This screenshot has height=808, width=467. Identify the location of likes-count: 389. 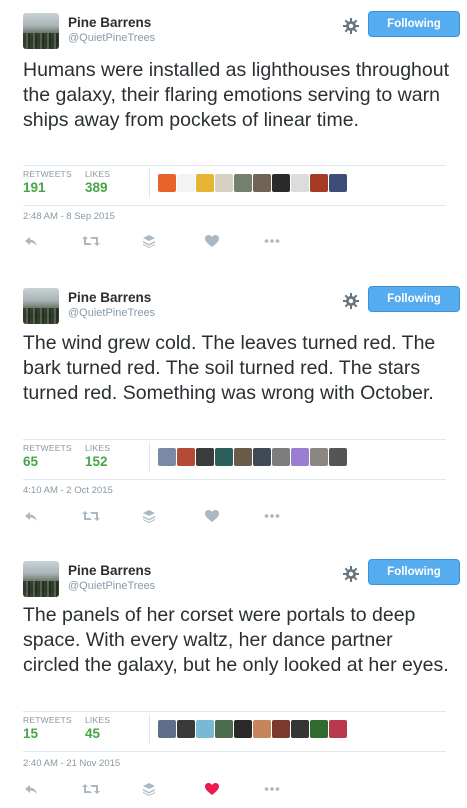
(96, 187).